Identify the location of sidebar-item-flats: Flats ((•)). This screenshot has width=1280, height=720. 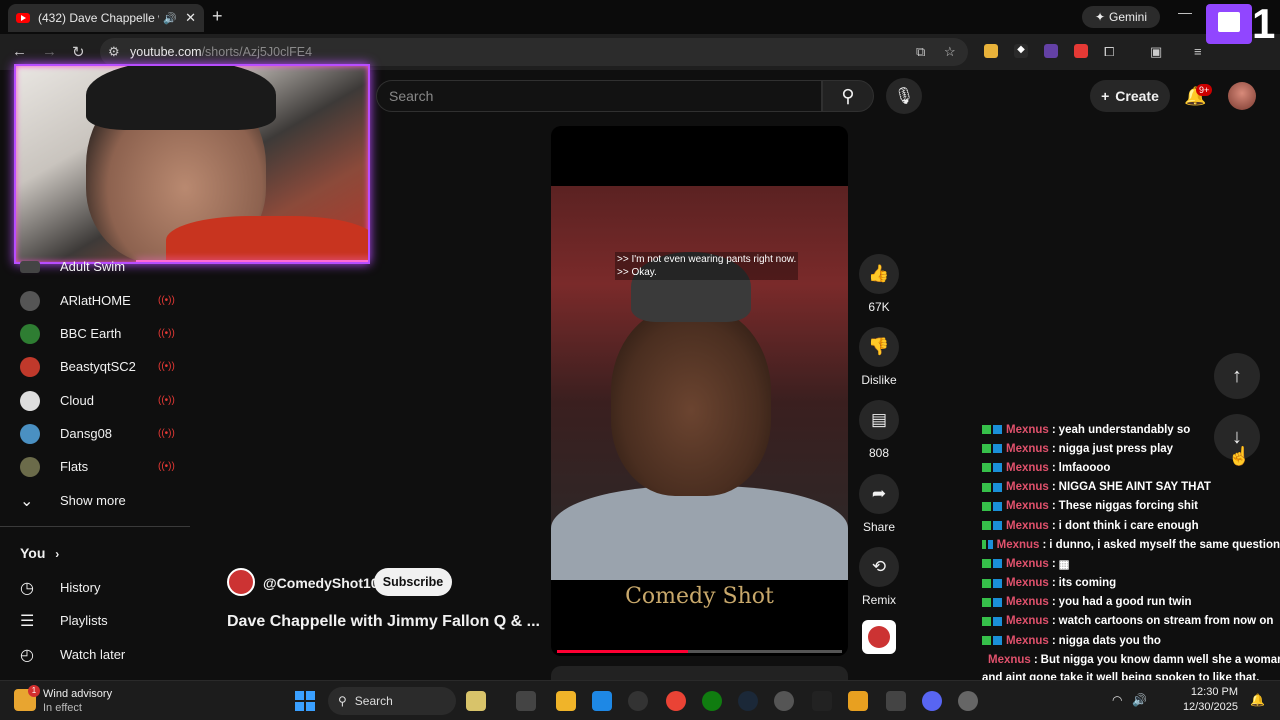
(95, 466).